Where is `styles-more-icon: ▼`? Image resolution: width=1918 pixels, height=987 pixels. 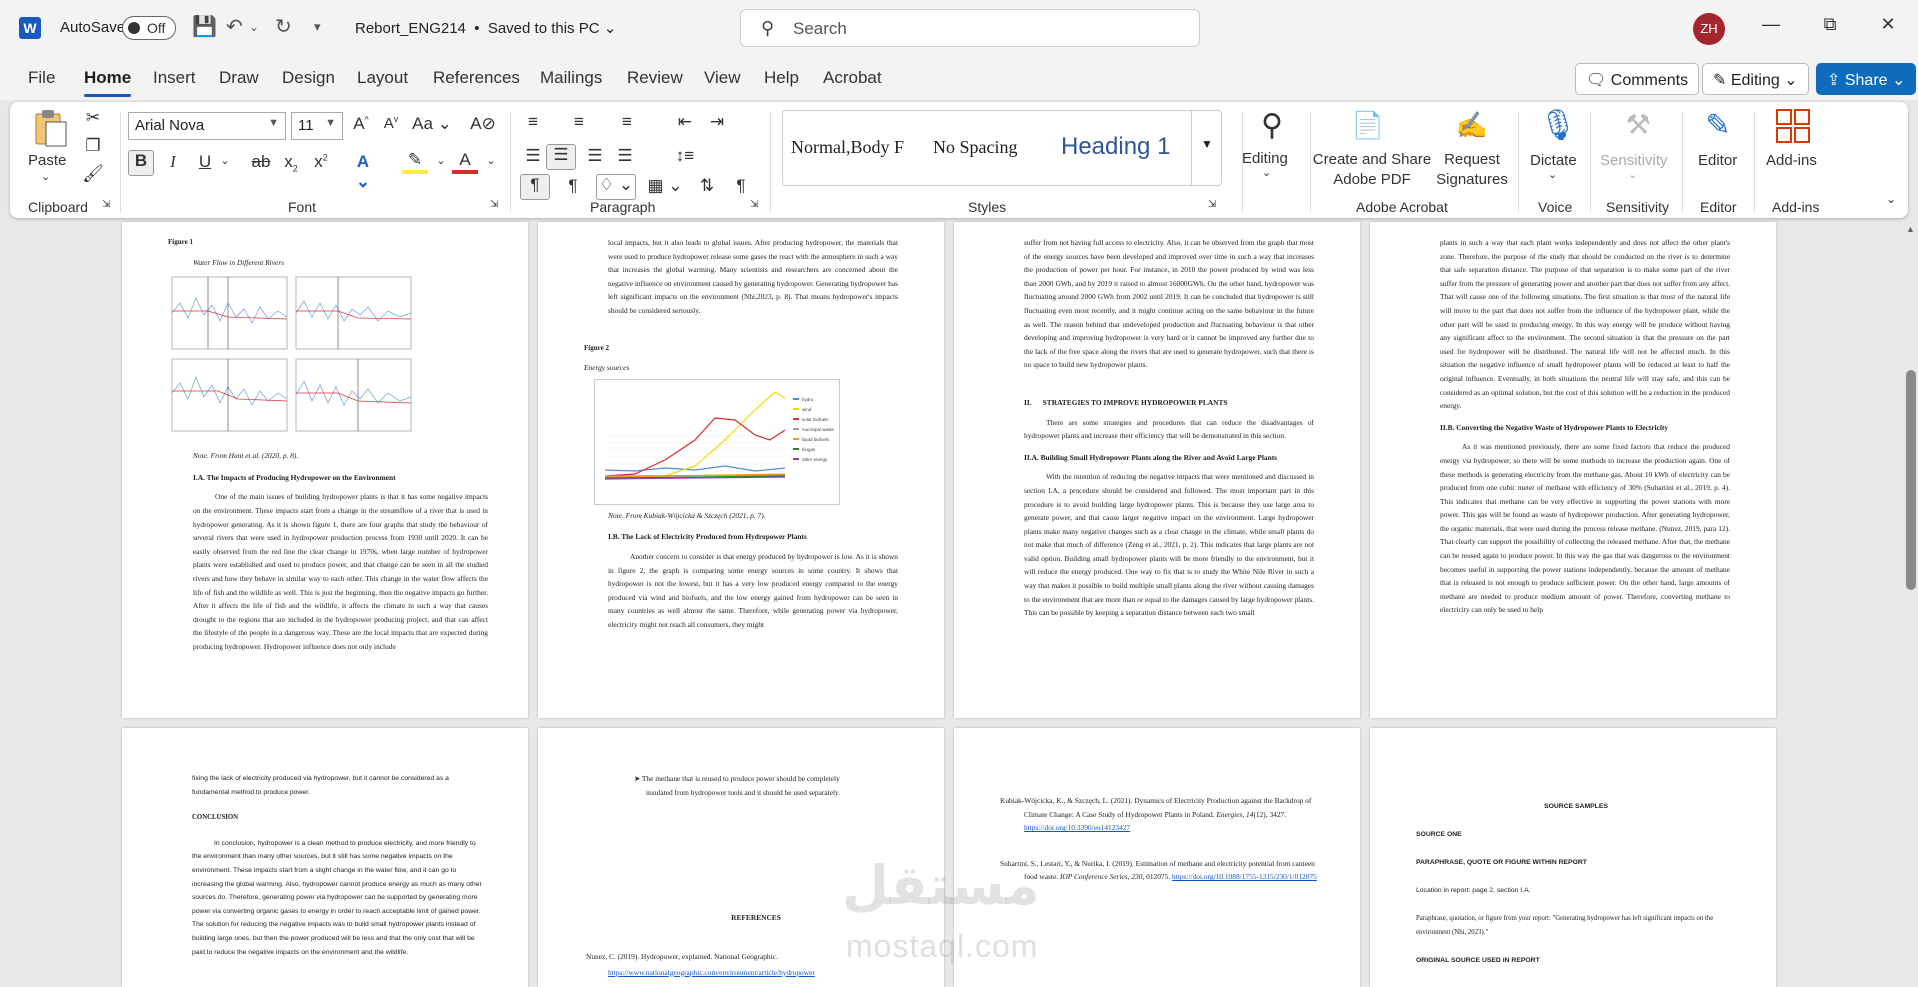 styles-more-icon: ▼ is located at coordinates (1206, 148).